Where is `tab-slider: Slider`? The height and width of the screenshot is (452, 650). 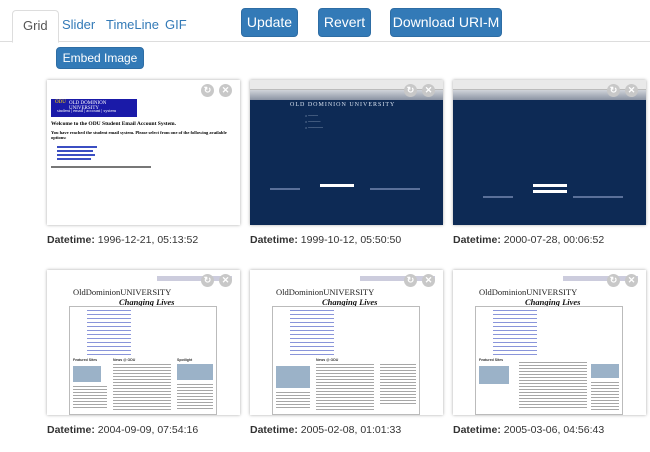
tab-slider: Slider is located at coordinates (78, 26).